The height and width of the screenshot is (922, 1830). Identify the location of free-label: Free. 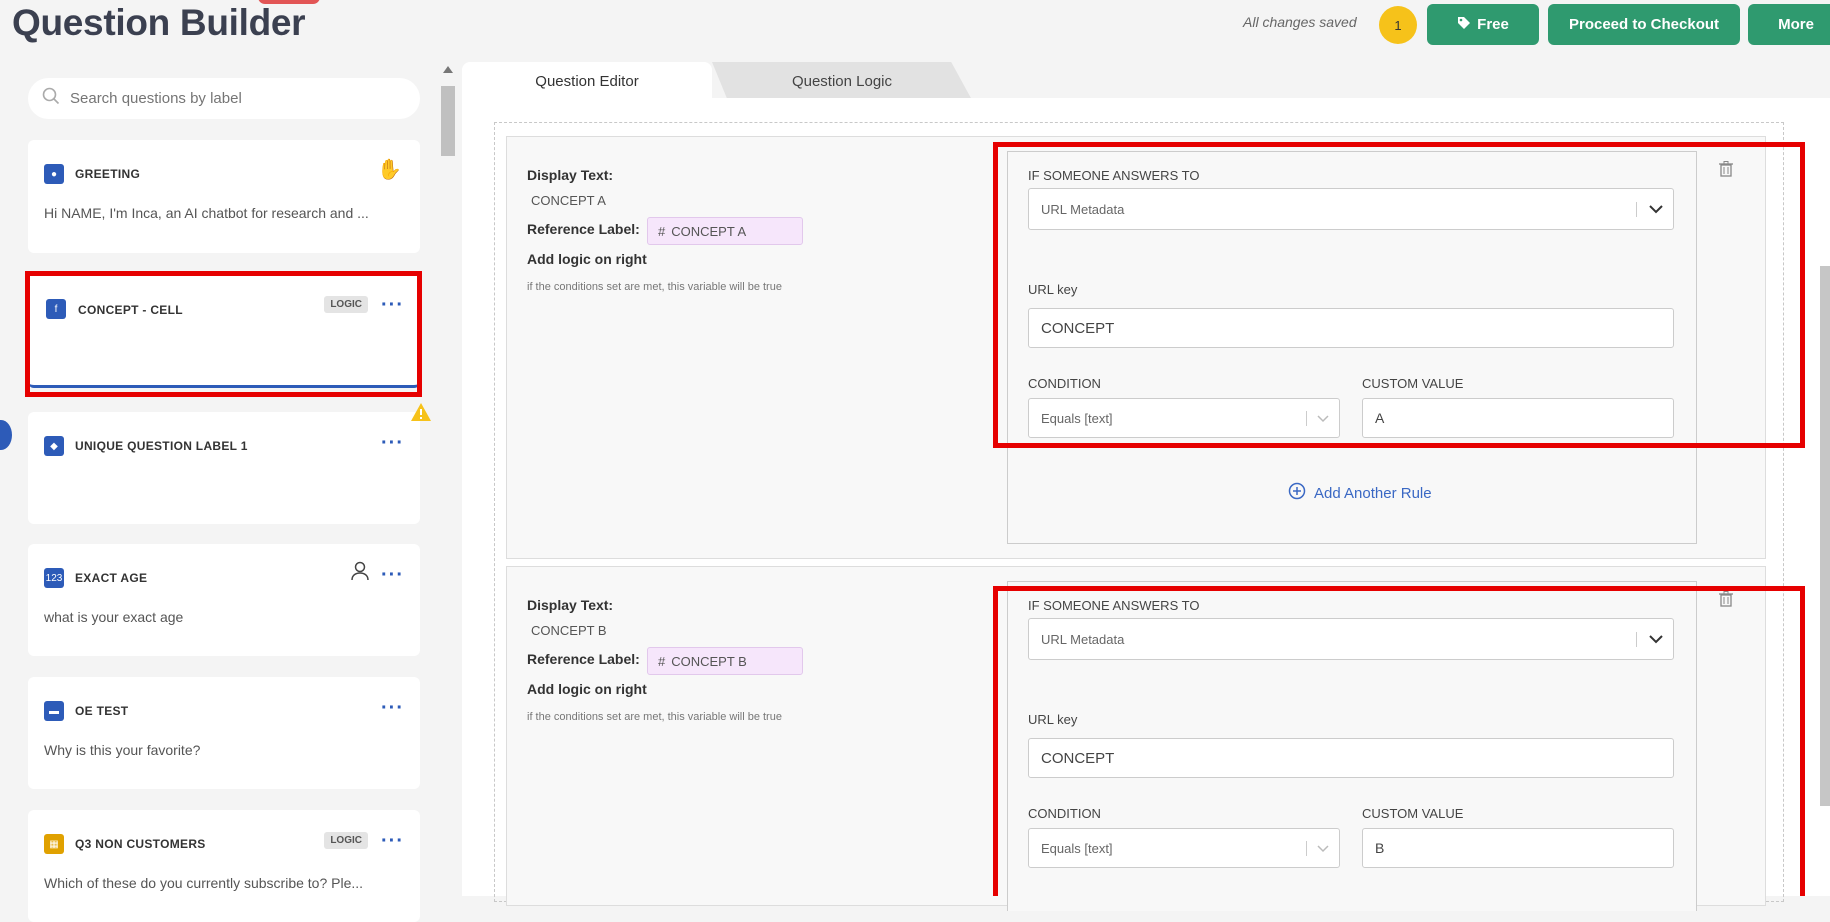
(1493, 24).